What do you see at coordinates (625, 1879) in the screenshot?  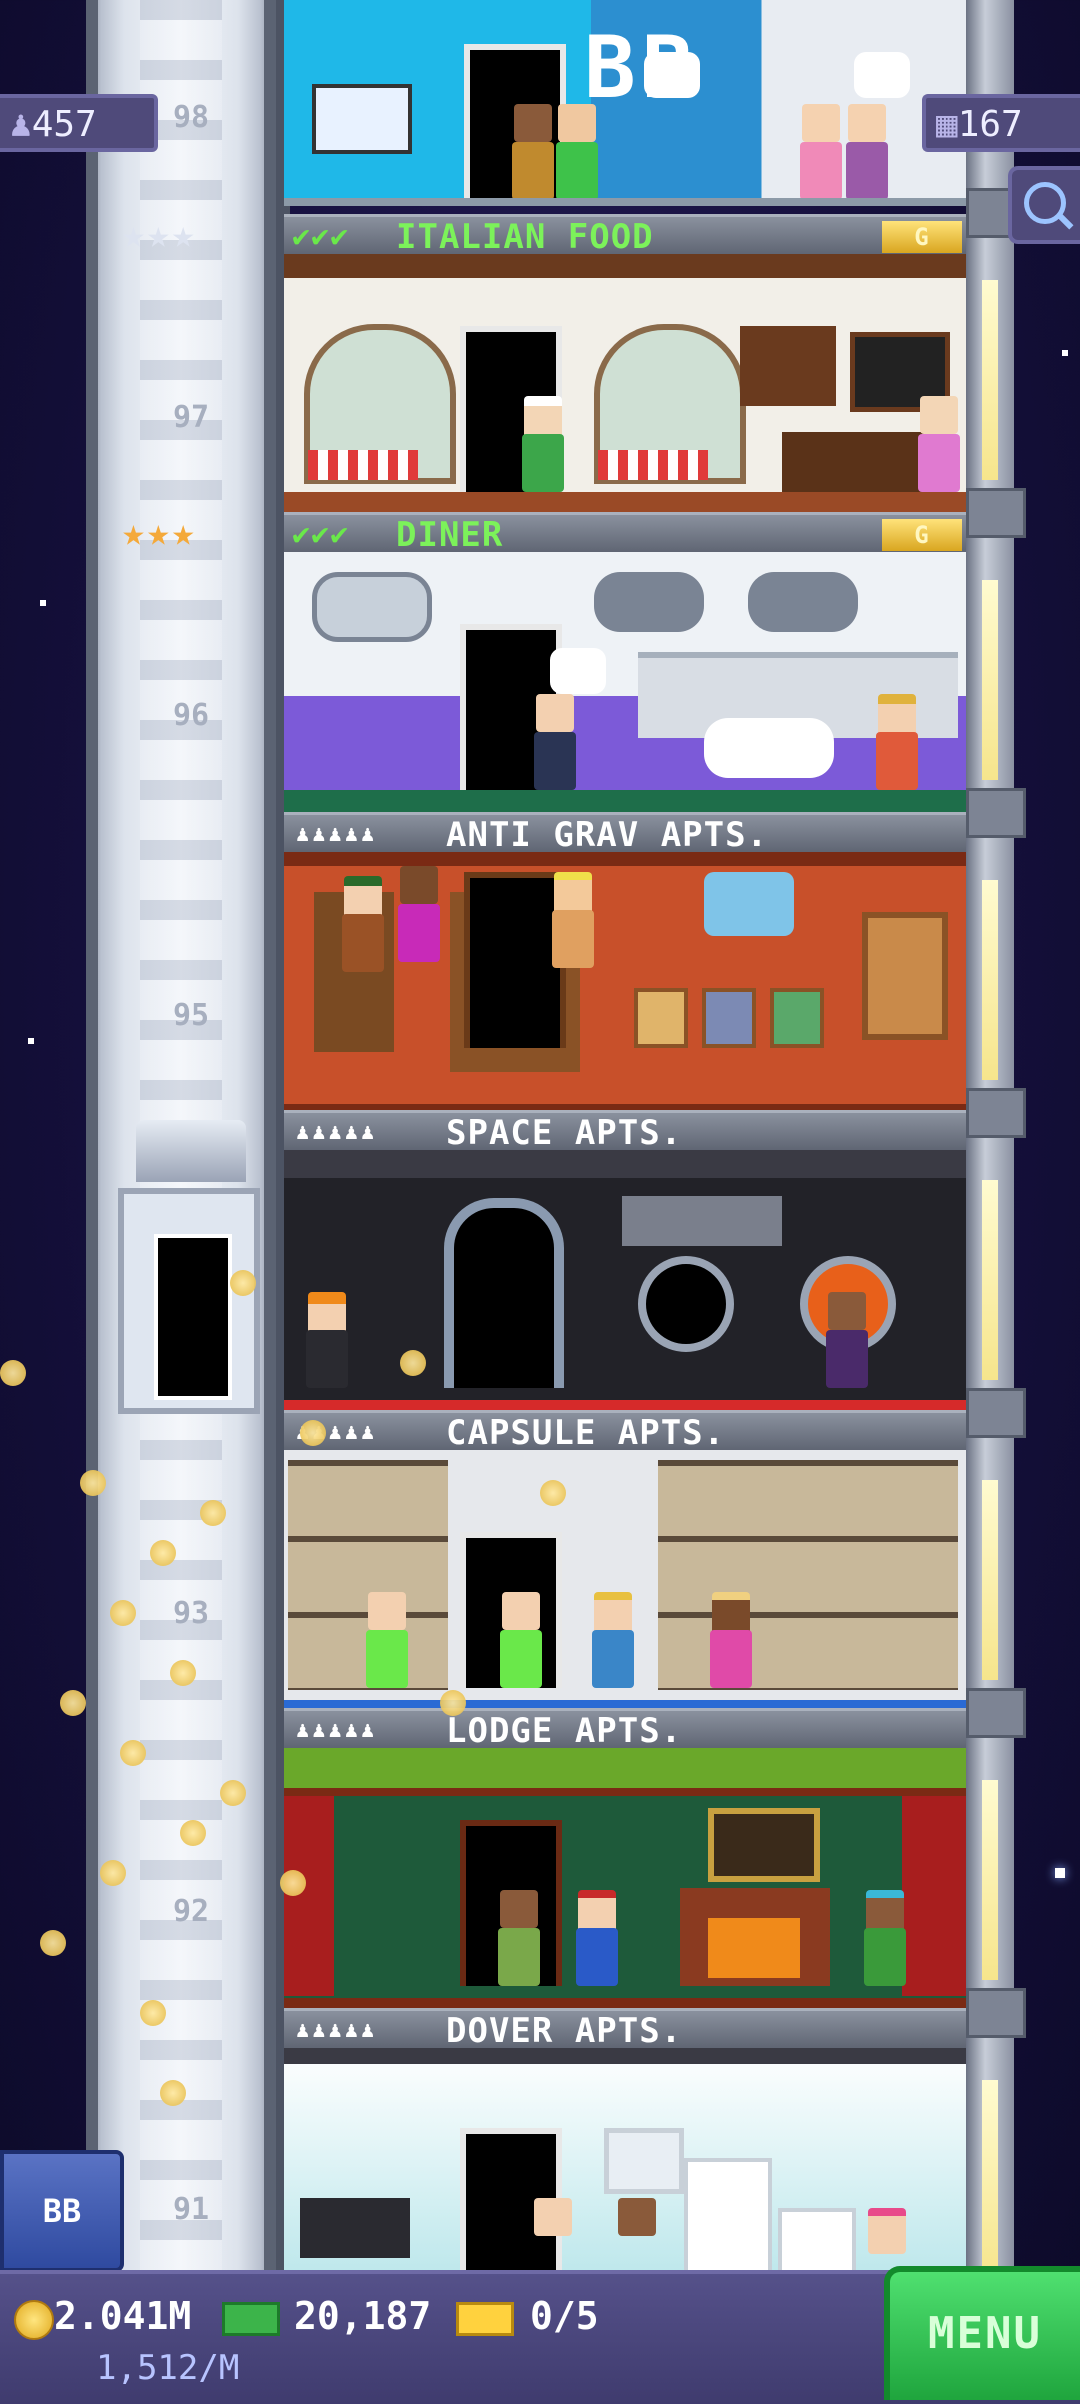 I see `room-lodge-apts` at bounding box center [625, 1879].